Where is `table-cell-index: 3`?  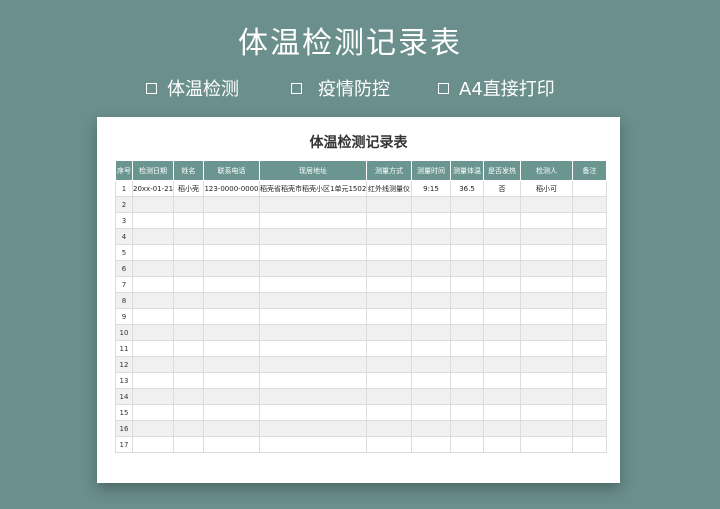 table-cell-index: 3 is located at coordinates (124, 220).